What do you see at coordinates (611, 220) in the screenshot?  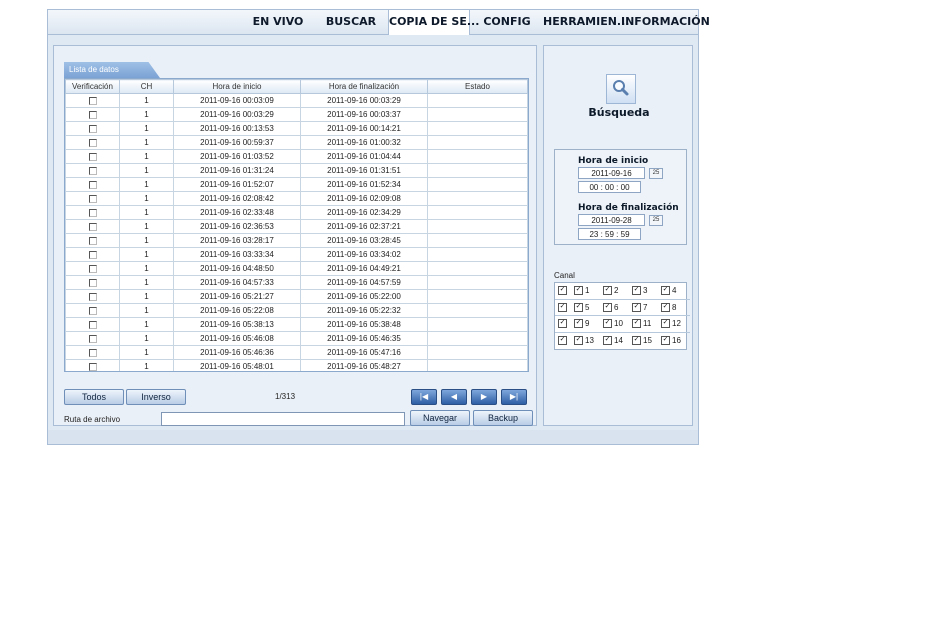 I see `end-date-field: 2011-09-28` at bounding box center [611, 220].